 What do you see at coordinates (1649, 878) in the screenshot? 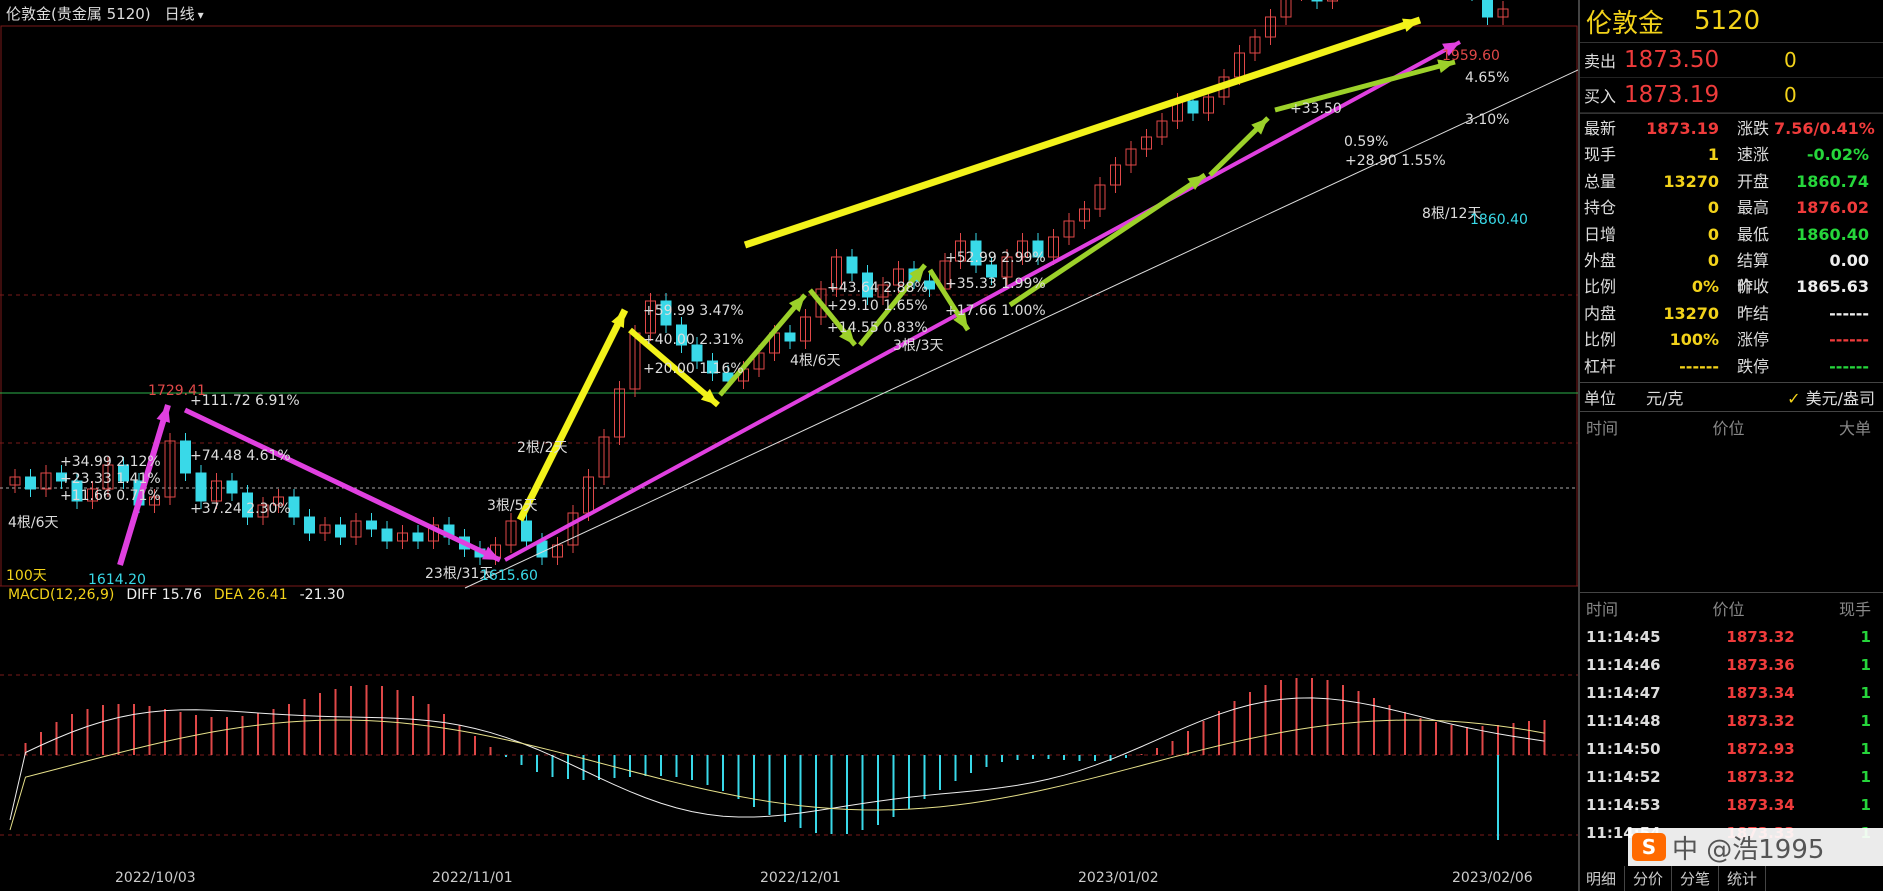
I see `tab-price: 分价` at bounding box center [1649, 878].